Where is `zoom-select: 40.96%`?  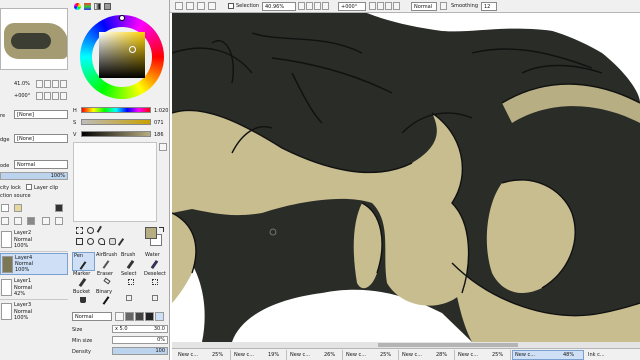 zoom-select: 40.96% is located at coordinates (279, 6).